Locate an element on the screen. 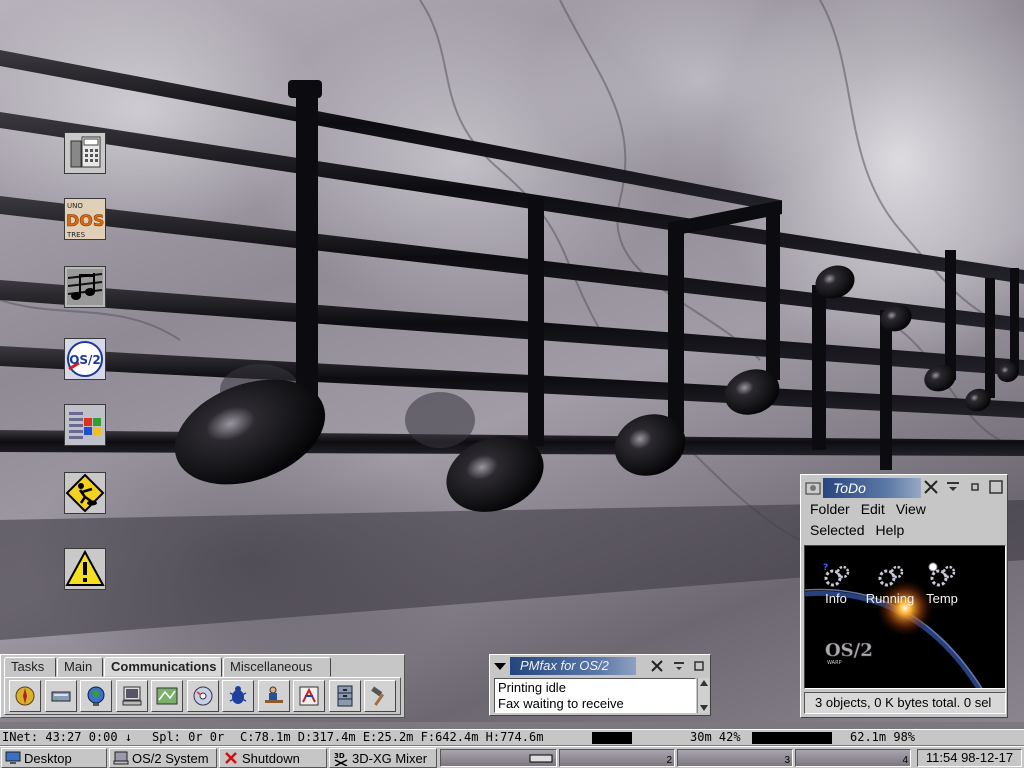 The width and height of the screenshot is (1024, 768). globe-button is located at coordinates (96, 696).